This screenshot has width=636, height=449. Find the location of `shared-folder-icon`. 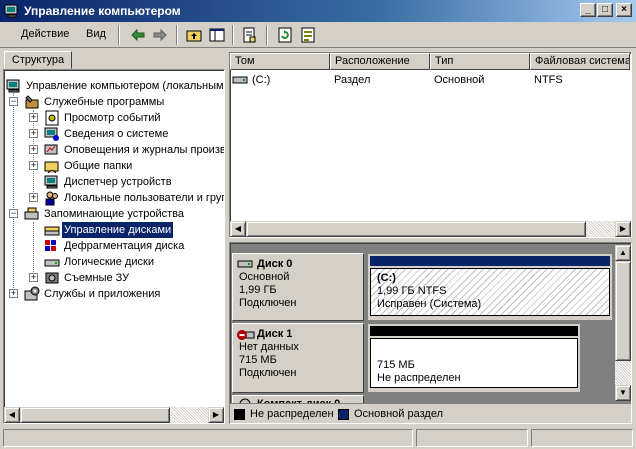

shared-folder-icon is located at coordinates (51, 167).